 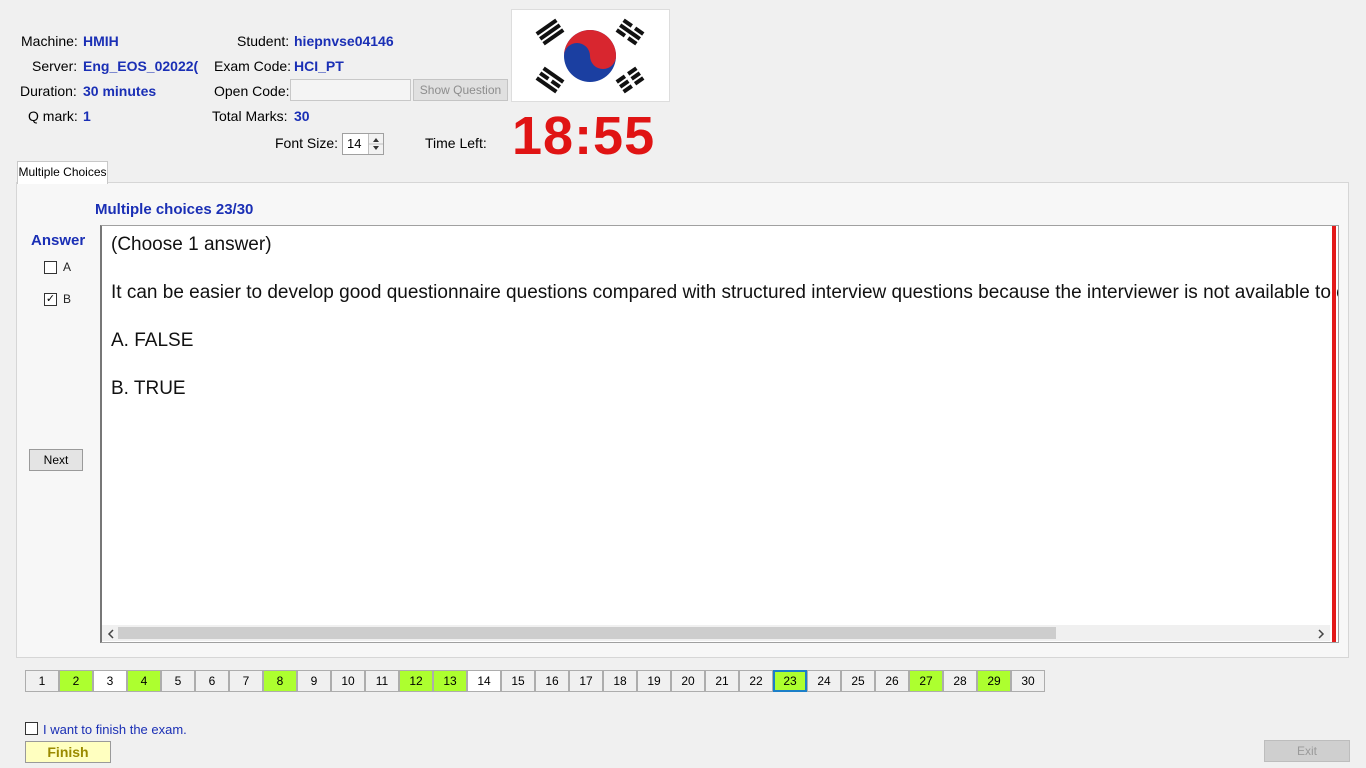 I want to click on qmark-value: 1, so click(x=87, y=116).